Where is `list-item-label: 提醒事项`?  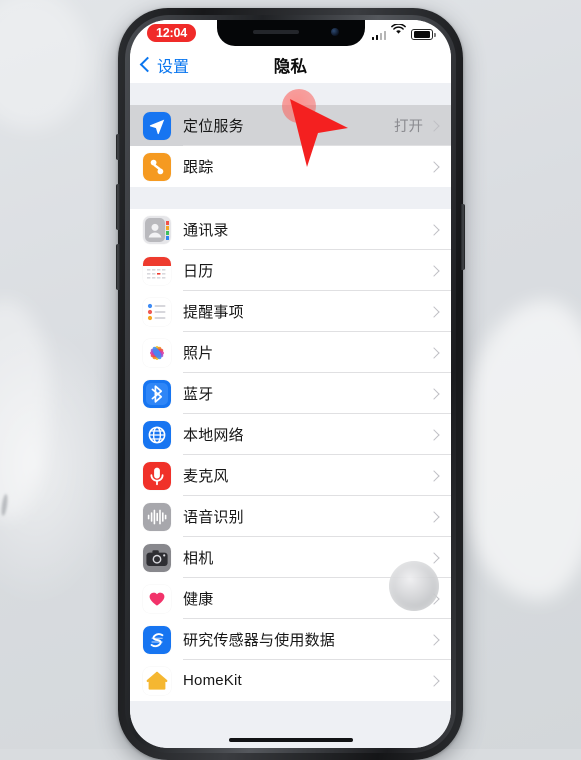
list-item-label: 提醒事项 is located at coordinates (213, 311).